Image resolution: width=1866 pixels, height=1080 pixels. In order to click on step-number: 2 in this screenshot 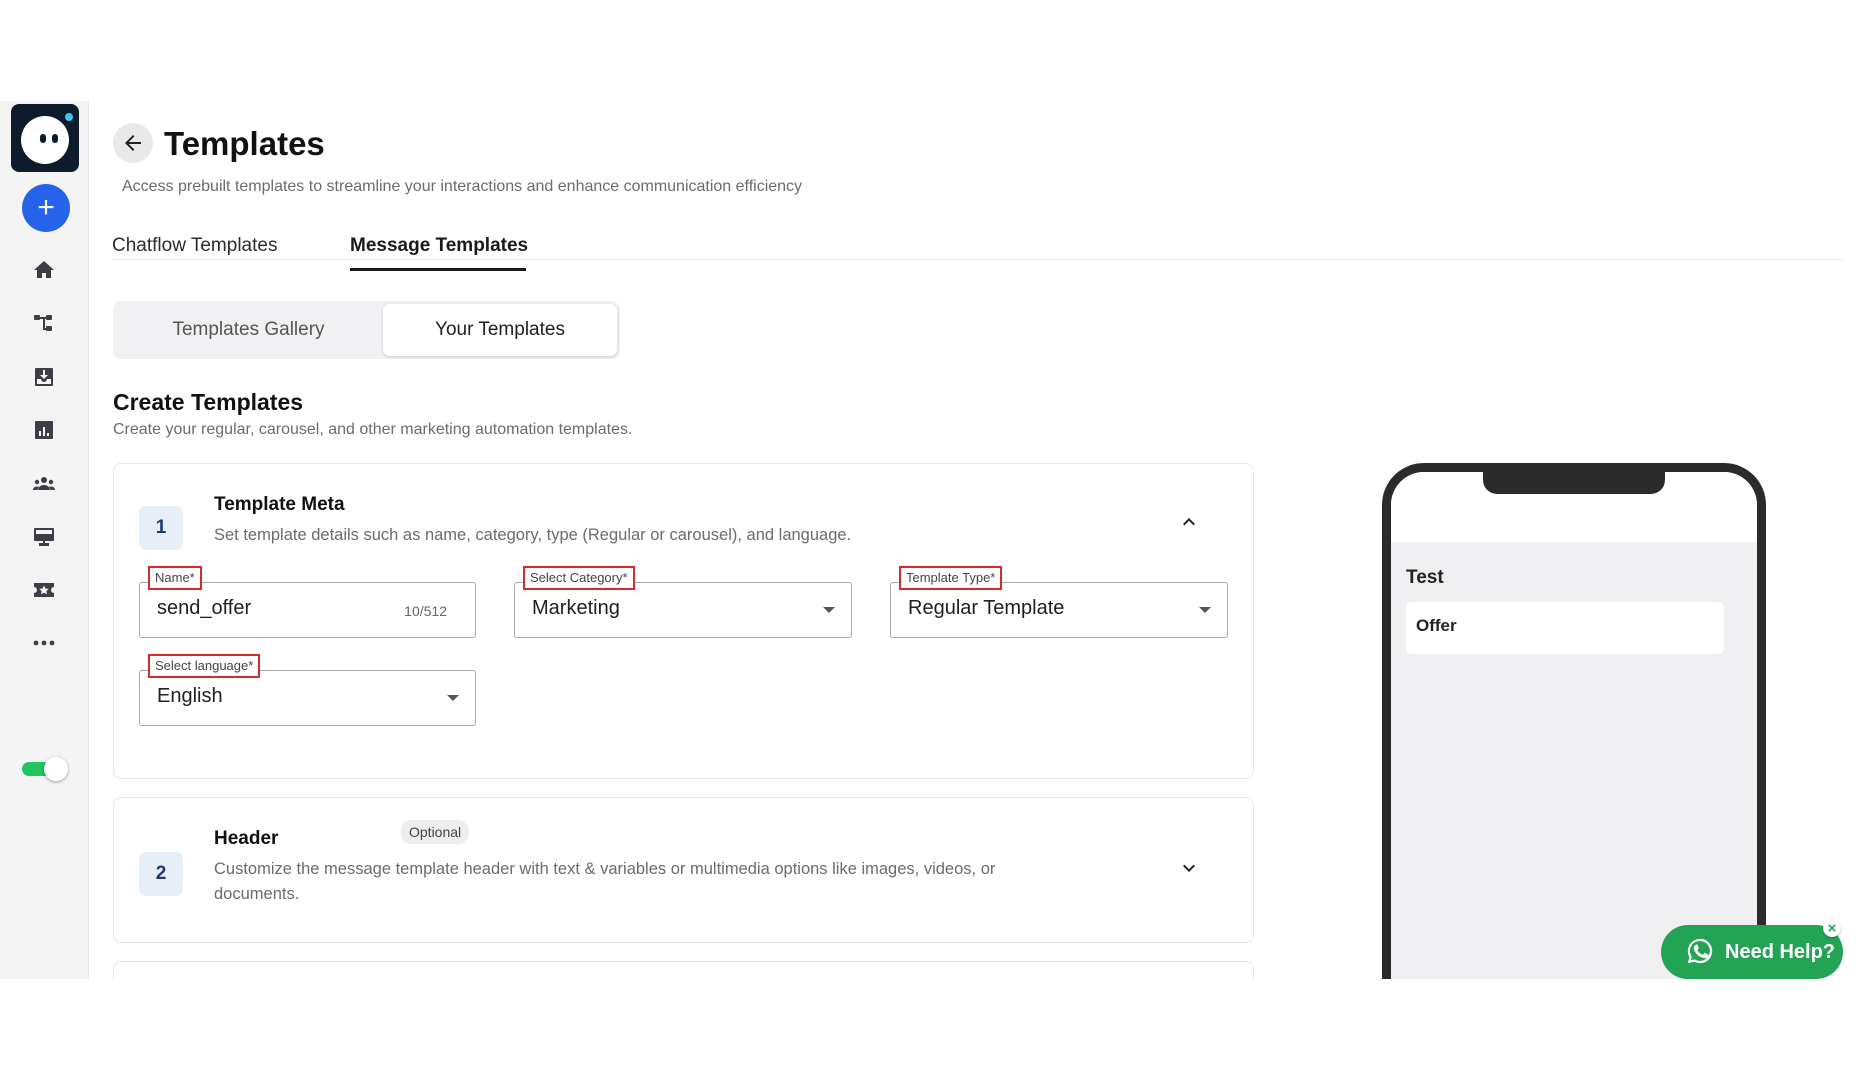, I will do `click(161, 874)`.